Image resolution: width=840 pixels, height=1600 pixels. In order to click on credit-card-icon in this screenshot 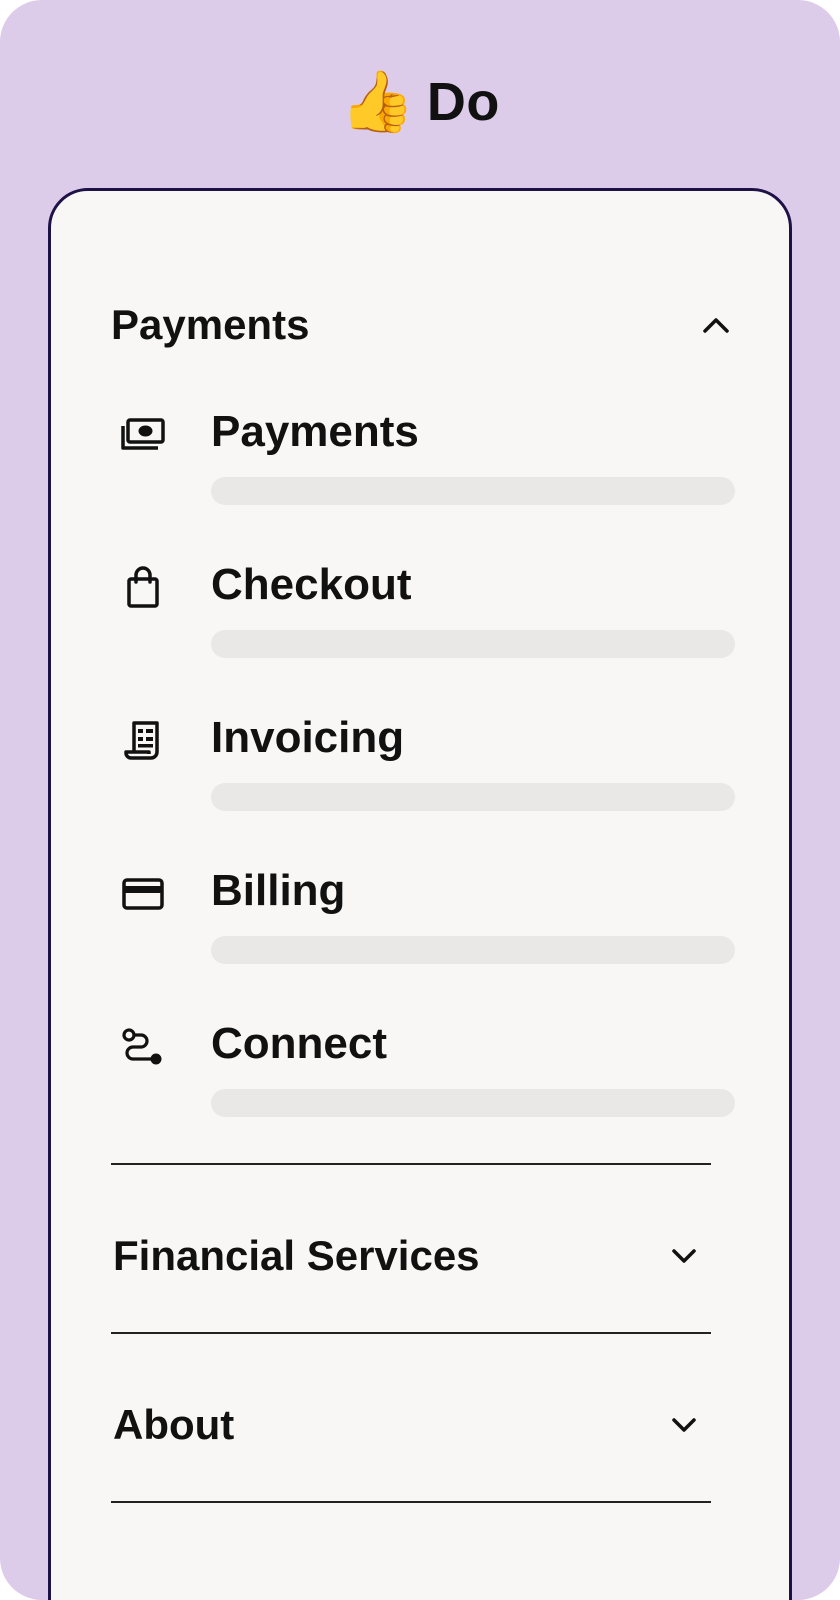, I will do `click(143, 894)`.